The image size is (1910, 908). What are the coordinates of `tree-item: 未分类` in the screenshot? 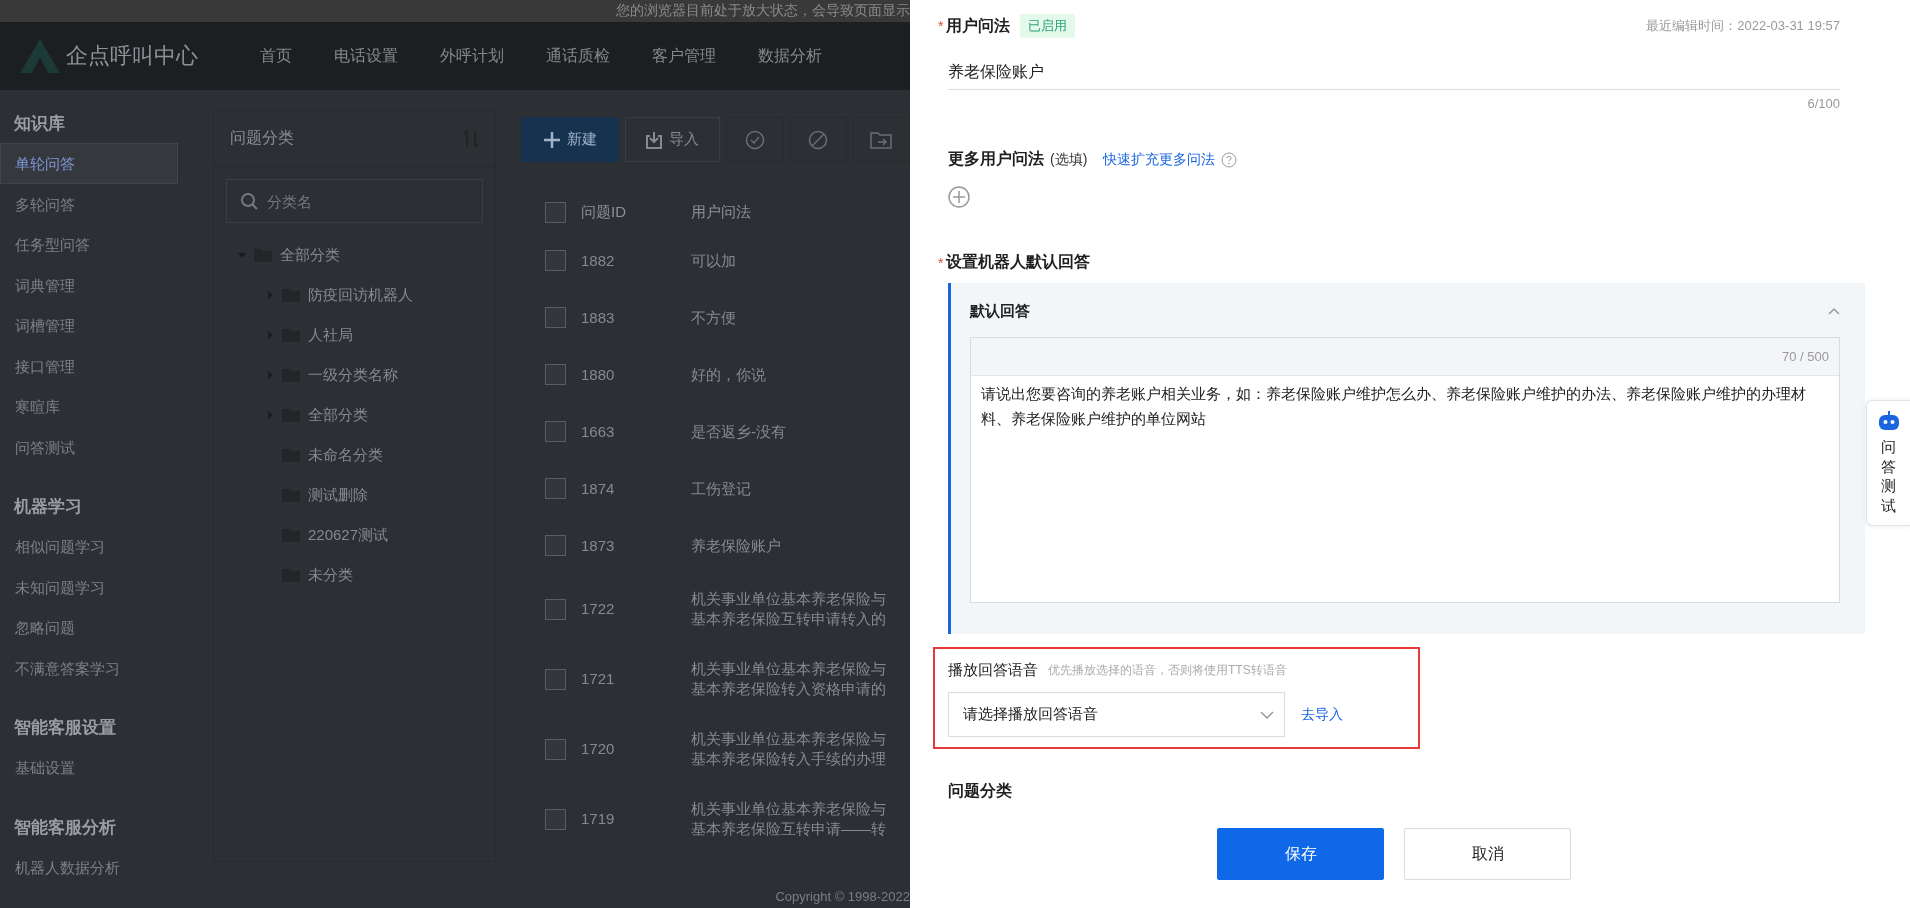 It's located at (330, 575).